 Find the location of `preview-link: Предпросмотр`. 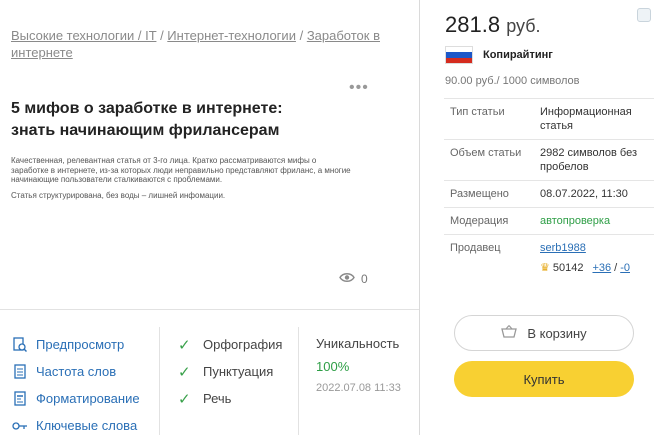

preview-link: Предпросмотр is located at coordinates (75, 344).